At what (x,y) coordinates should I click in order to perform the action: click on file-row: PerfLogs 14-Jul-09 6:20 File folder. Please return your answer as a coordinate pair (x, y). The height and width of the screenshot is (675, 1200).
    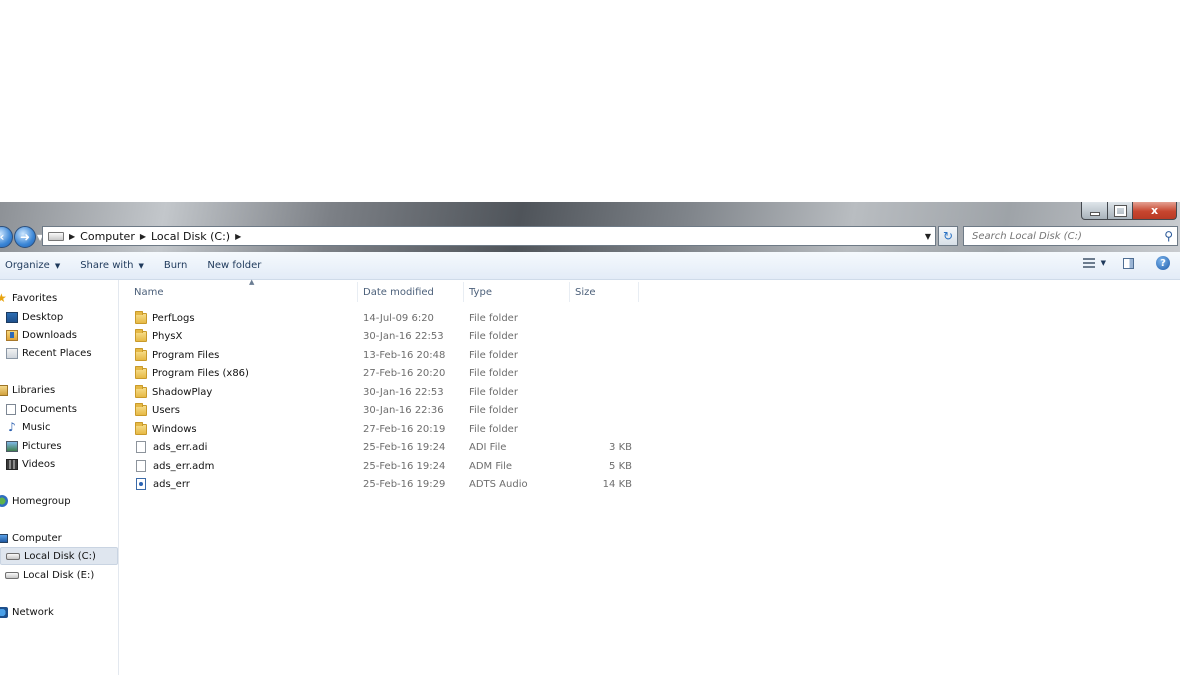
    Looking at the image, I should click on (379, 318).